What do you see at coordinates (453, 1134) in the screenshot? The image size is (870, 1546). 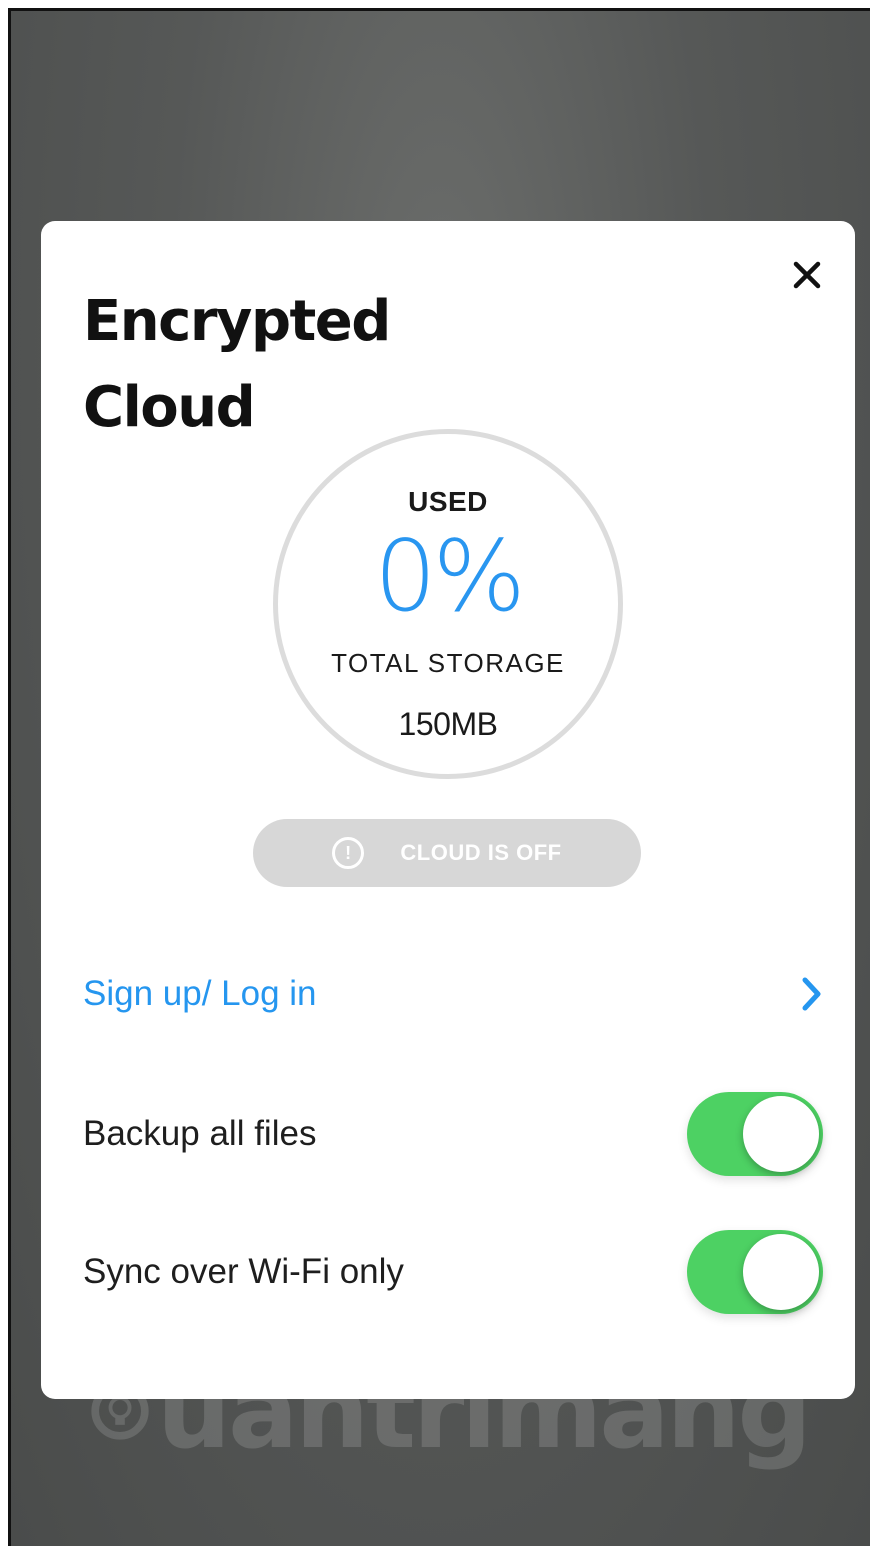 I see `backup-all-files-row: Backup all files` at bounding box center [453, 1134].